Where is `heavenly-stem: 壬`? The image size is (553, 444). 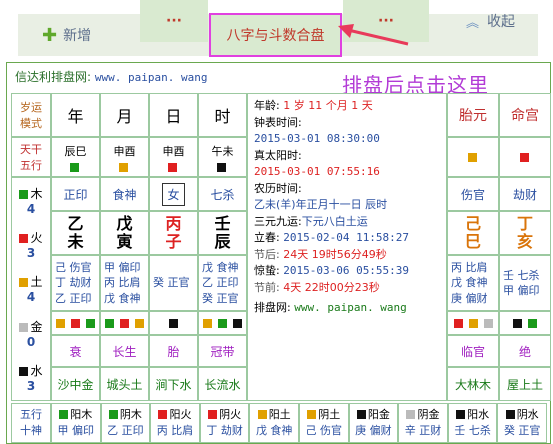 heavenly-stem: 壬 is located at coordinates (222, 224).